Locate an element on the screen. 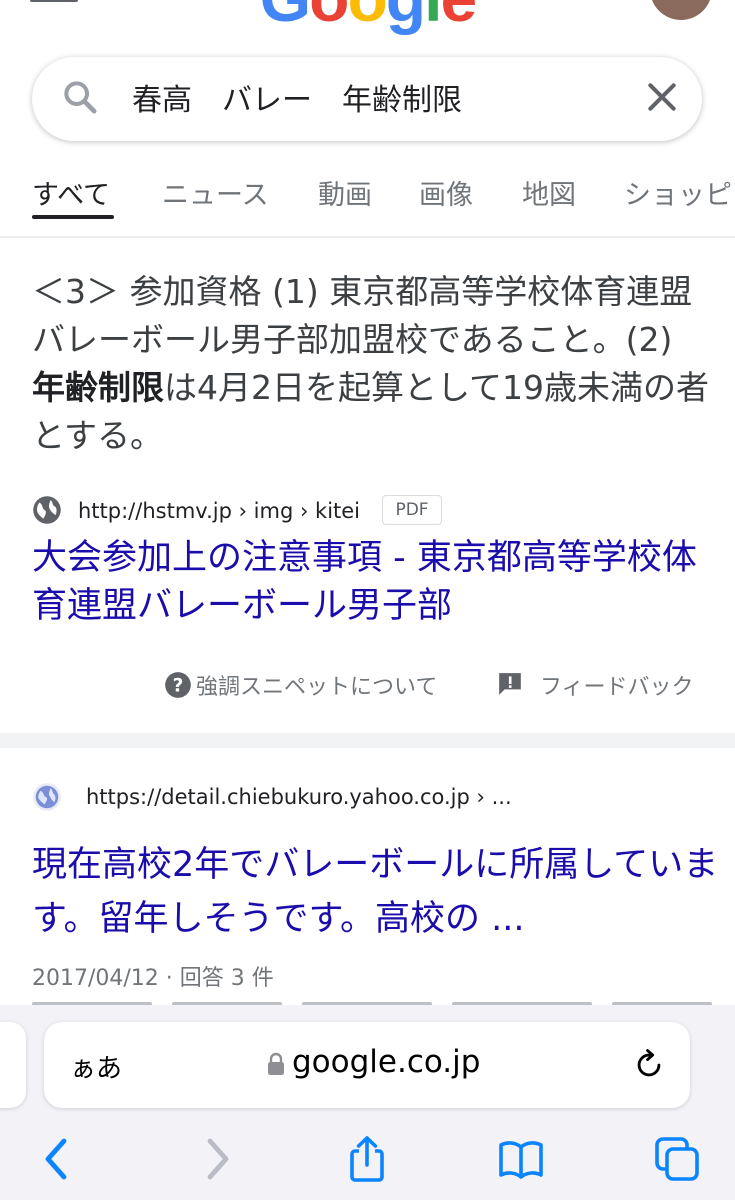 The width and height of the screenshot is (735, 1200). reload-icon is located at coordinates (649, 1065).